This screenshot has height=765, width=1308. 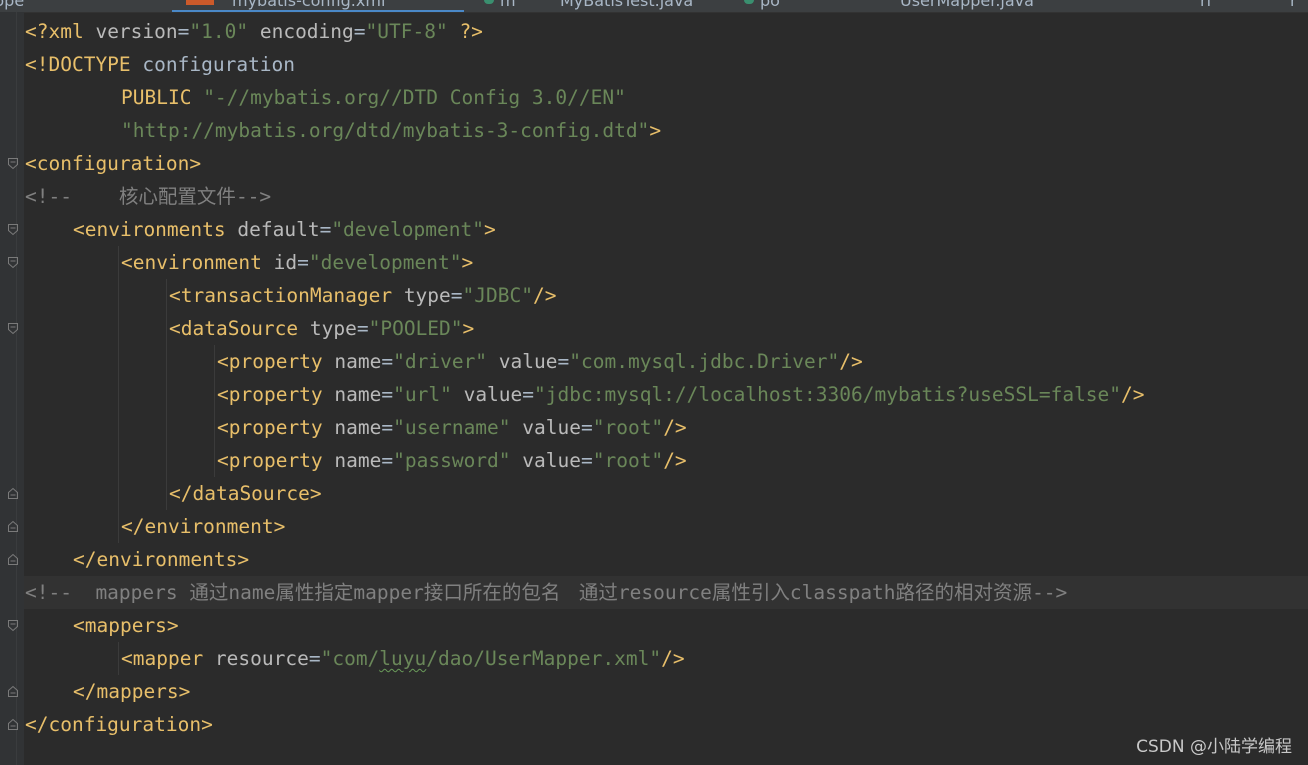 What do you see at coordinates (60, 31) in the screenshot?
I see `code-token: <?xml` at bounding box center [60, 31].